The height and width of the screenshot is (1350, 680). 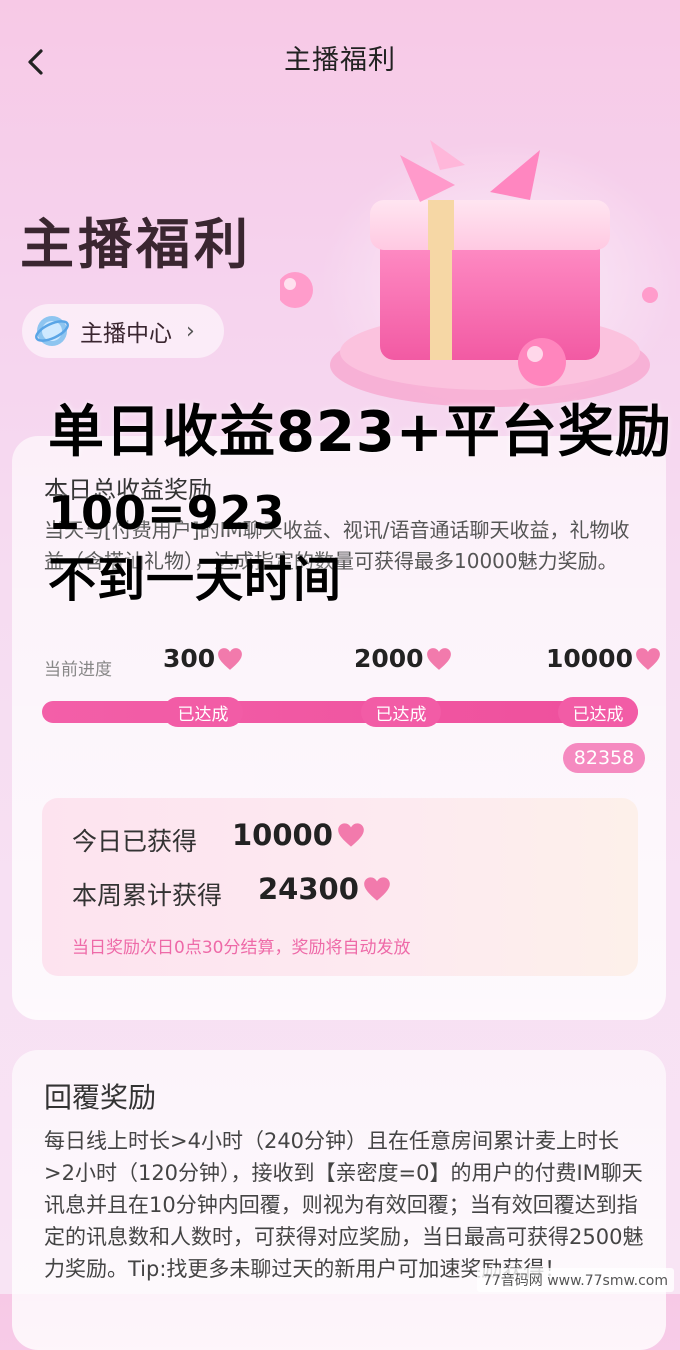 I want to click on settlement-note: 当日奖励次日0点30分结算，奖励将自动发放, so click(x=241, y=948).